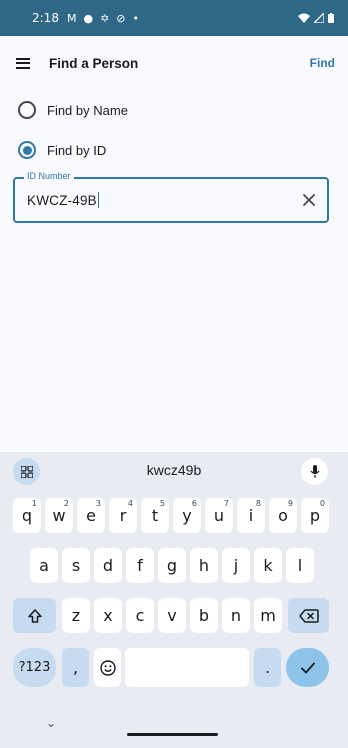 The height and width of the screenshot is (748, 348). Describe the element at coordinates (172, 734) in the screenshot. I see `home-pill` at that location.